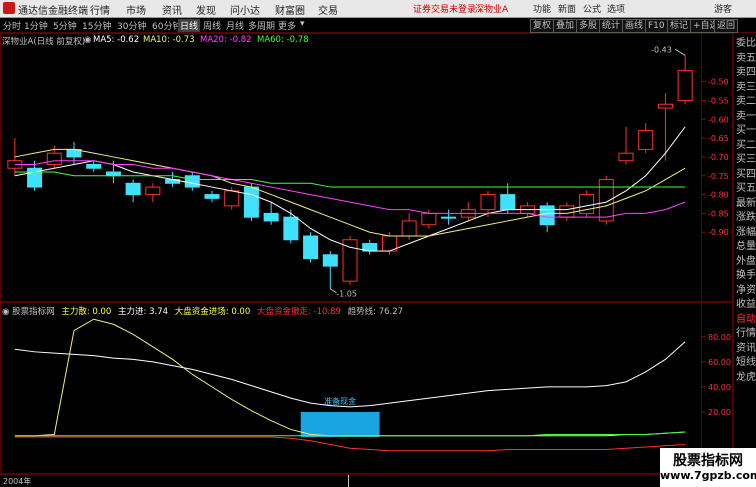 This screenshot has width=756, height=487. What do you see at coordinates (143, 312) in the screenshot?
I see `indicator-value-inflow: 主力进: 3.74` at bounding box center [143, 312].